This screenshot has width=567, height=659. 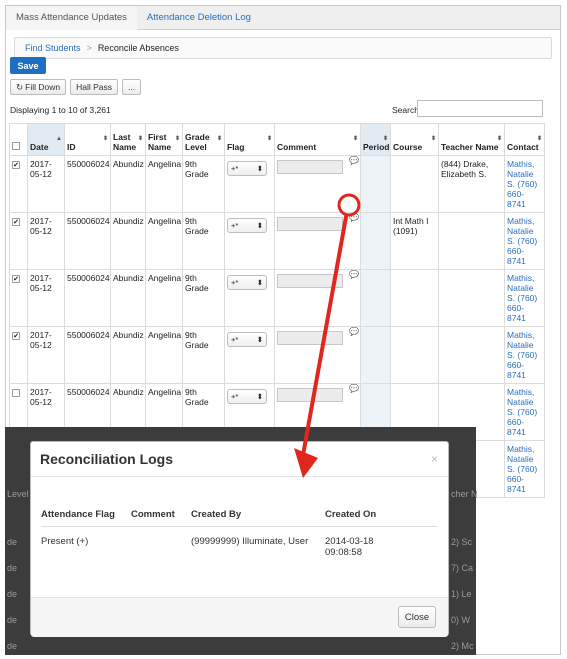 What do you see at coordinates (317, 139) in the screenshot?
I see `col-comment: Comment ⬍` at bounding box center [317, 139].